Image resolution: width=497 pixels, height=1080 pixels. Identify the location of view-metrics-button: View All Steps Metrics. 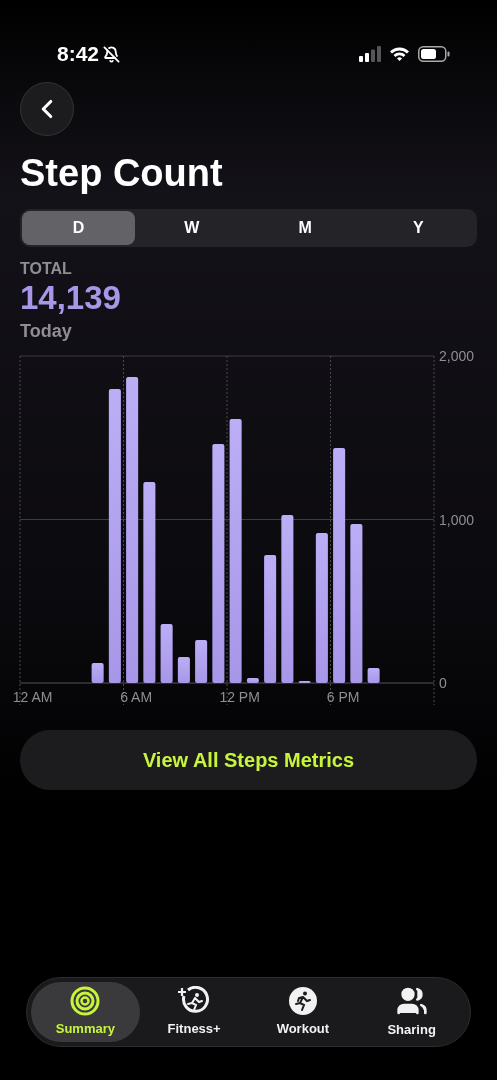
(248, 760).